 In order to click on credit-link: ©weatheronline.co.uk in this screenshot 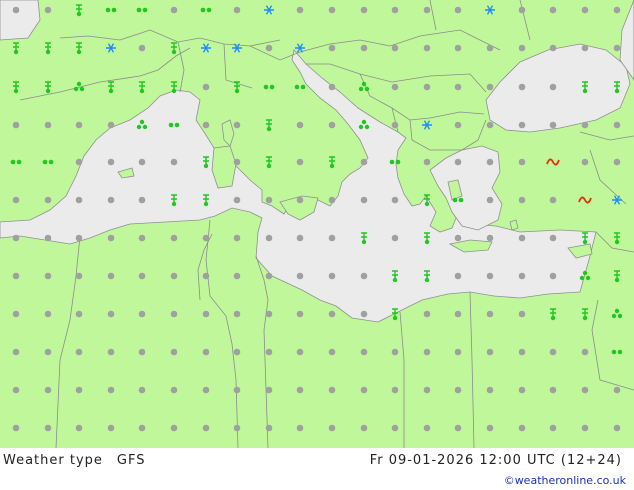, I will do `click(565, 480)`.